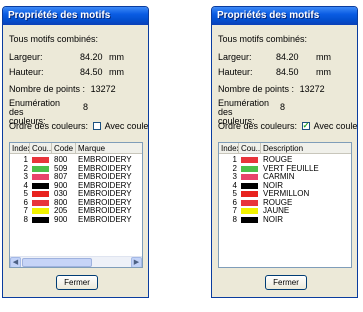  I want to click on row-description: ROUGE, so click(278, 159).